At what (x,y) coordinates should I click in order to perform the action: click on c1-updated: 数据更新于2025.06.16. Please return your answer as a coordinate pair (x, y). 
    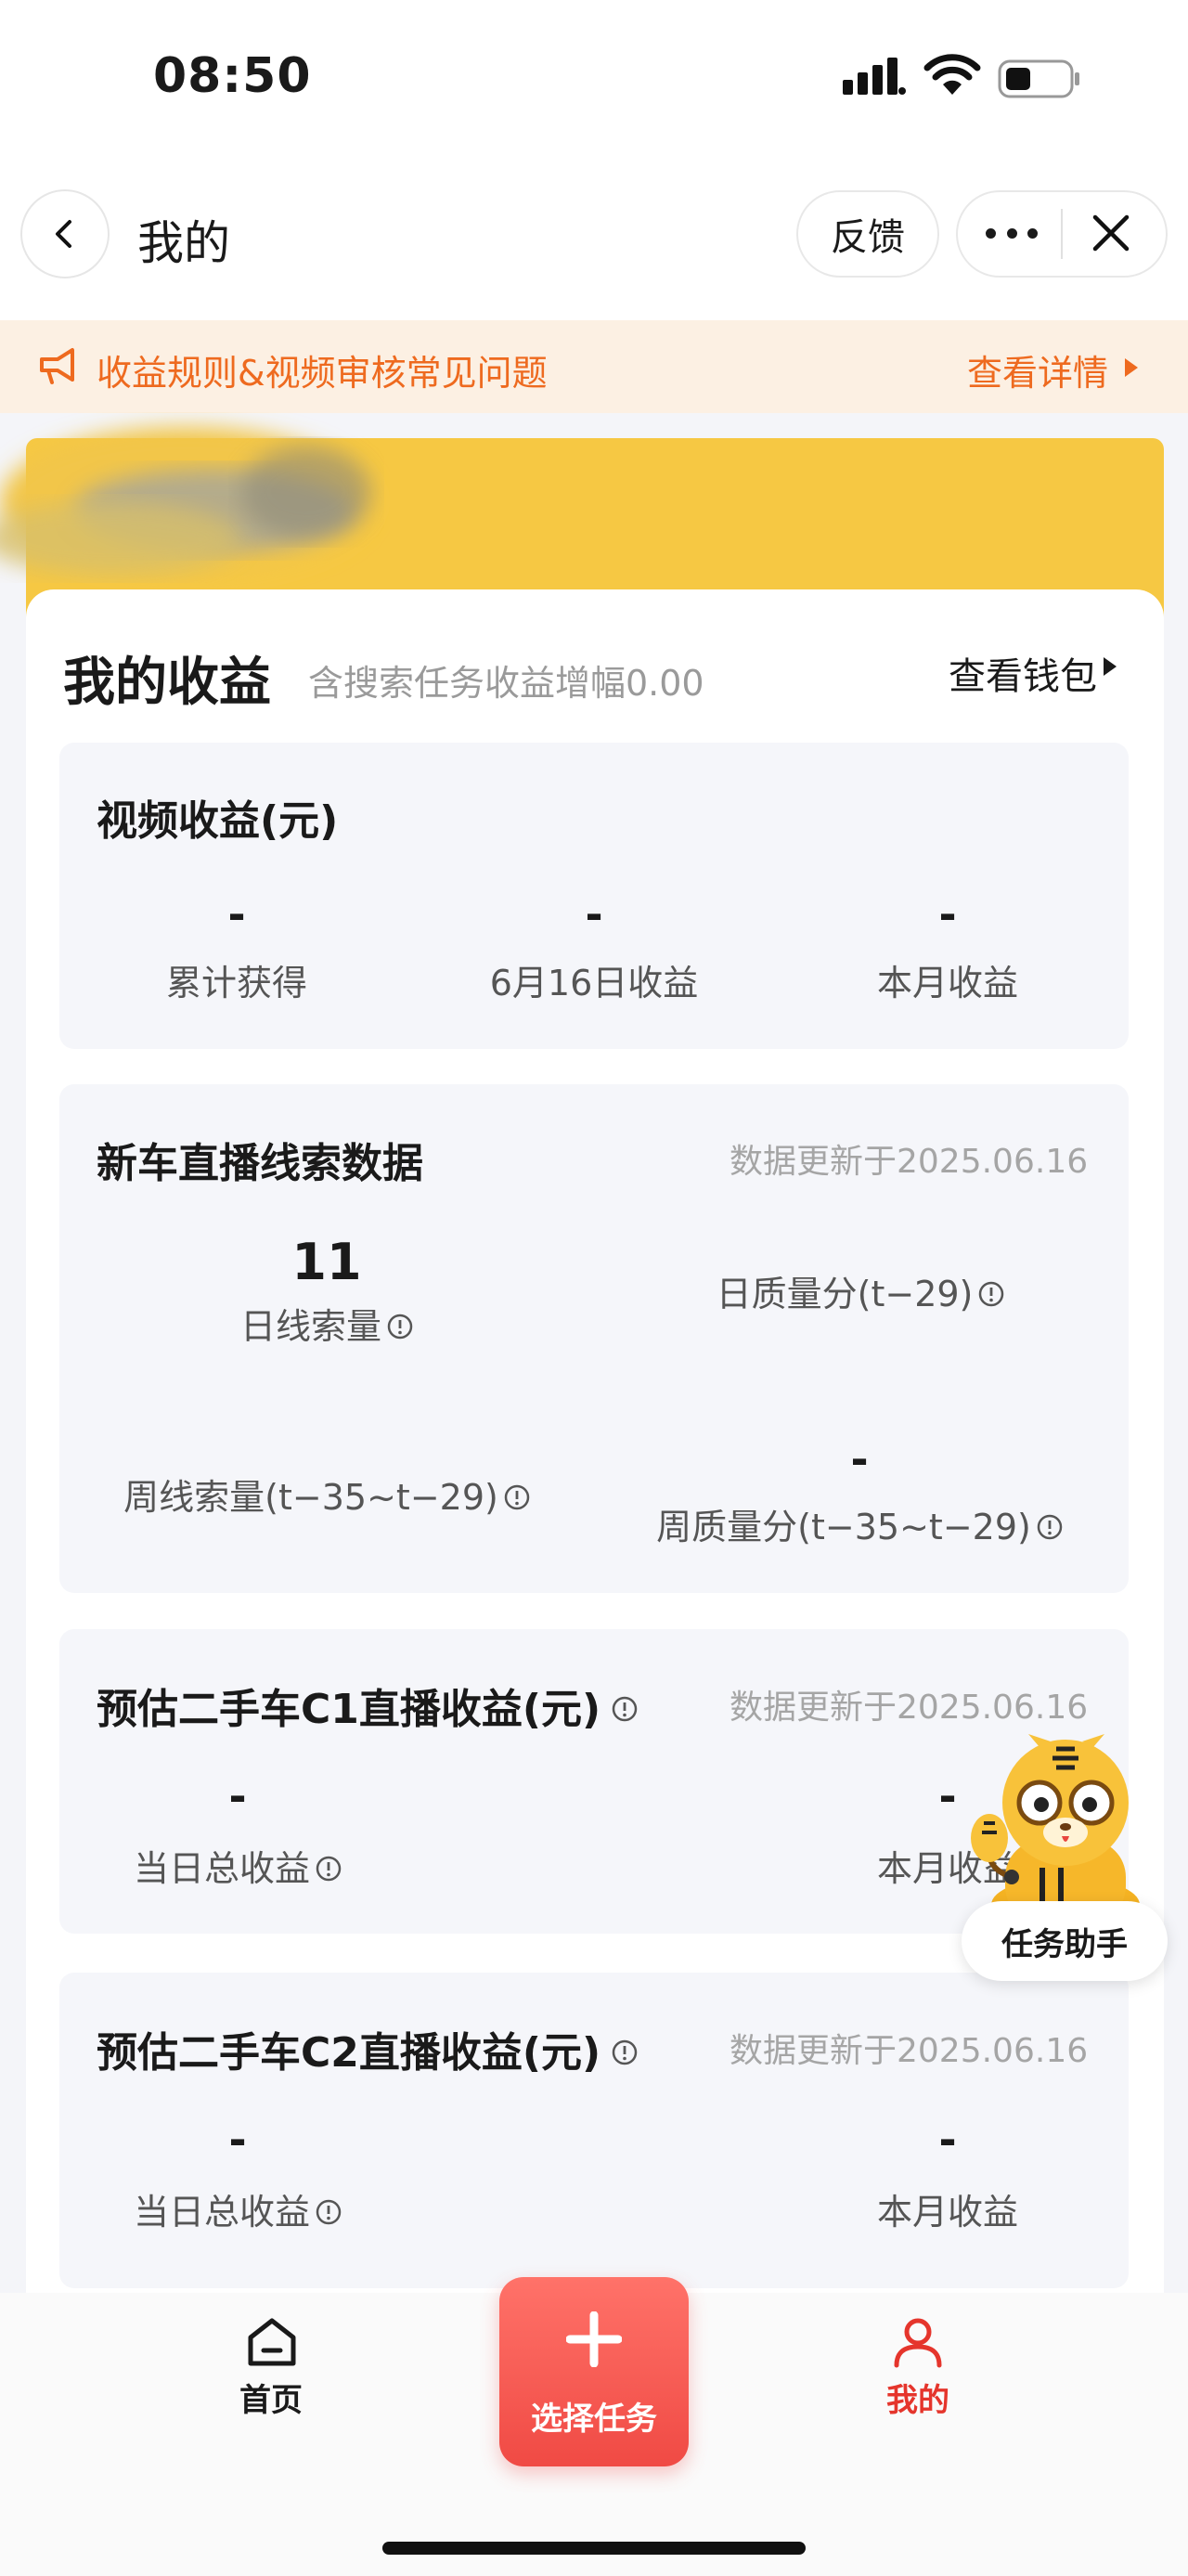
    Looking at the image, I should click on (909, 1708).